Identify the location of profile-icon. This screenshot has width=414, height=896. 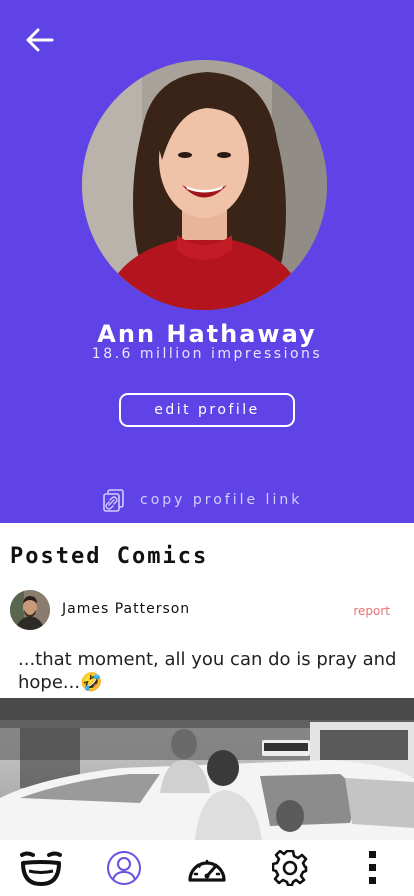
(124, 868).